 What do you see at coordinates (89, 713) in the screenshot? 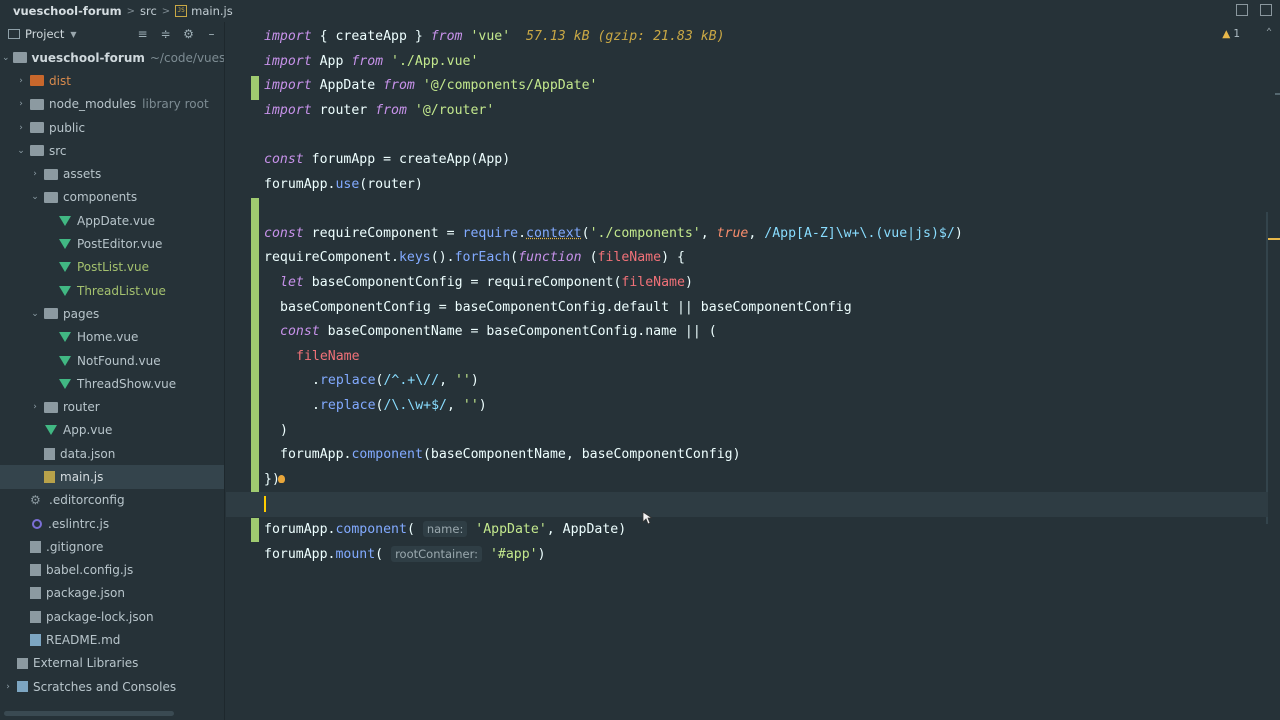
I see `horizontal-scrollbar` at bounding box center [89, 713].